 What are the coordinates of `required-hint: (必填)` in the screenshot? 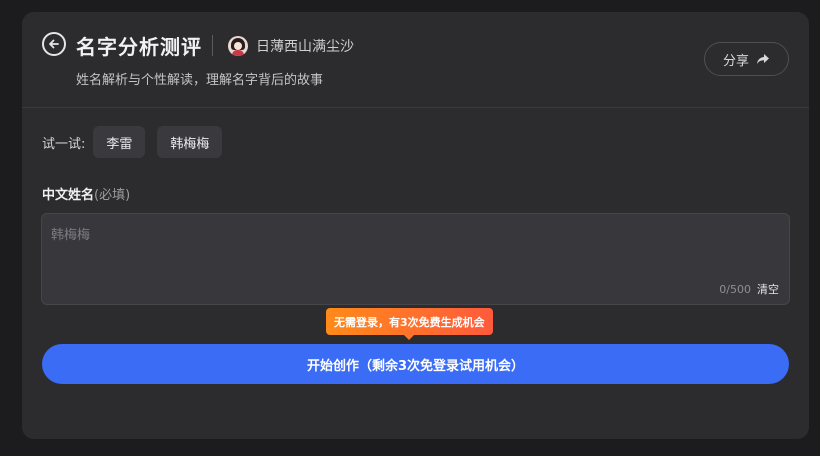 It's located at (112, 195).